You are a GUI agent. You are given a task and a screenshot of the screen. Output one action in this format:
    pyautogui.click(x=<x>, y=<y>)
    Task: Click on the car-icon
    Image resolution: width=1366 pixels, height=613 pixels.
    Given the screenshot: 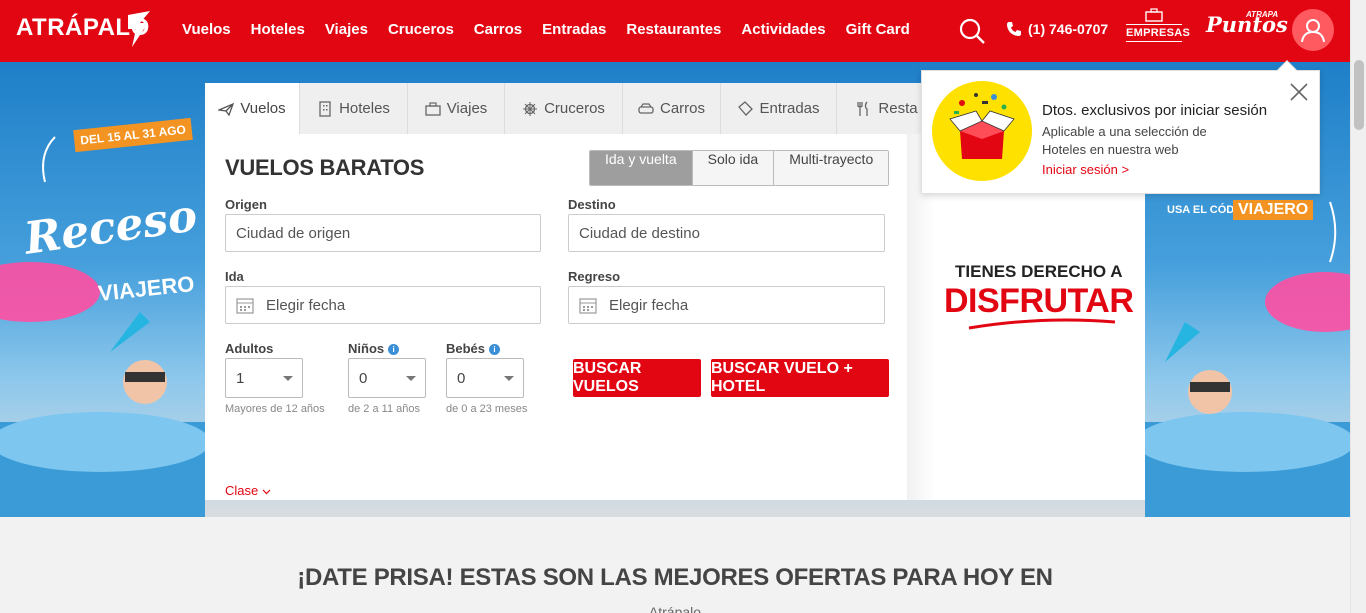 What is the action you would take?
    pyautogui.click(x=646, y=108)
    